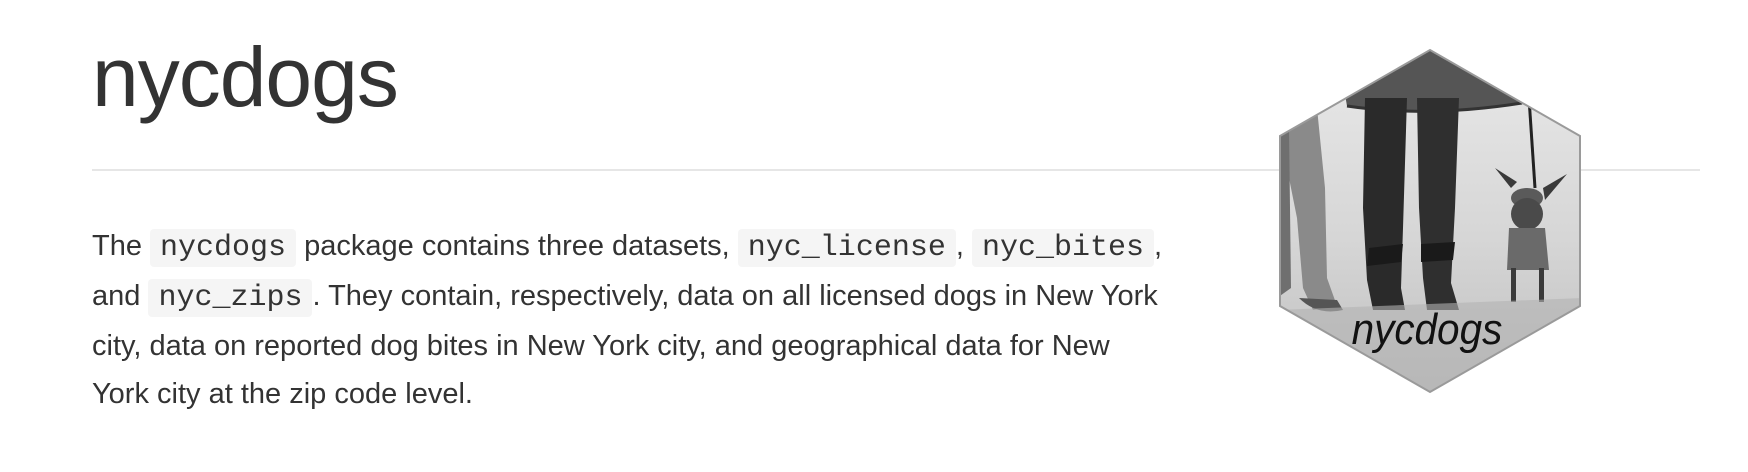 This screenshot has height=472, width=1748. I want to click on inline-code-nyc-license: nyc_license, so click(846, 248).